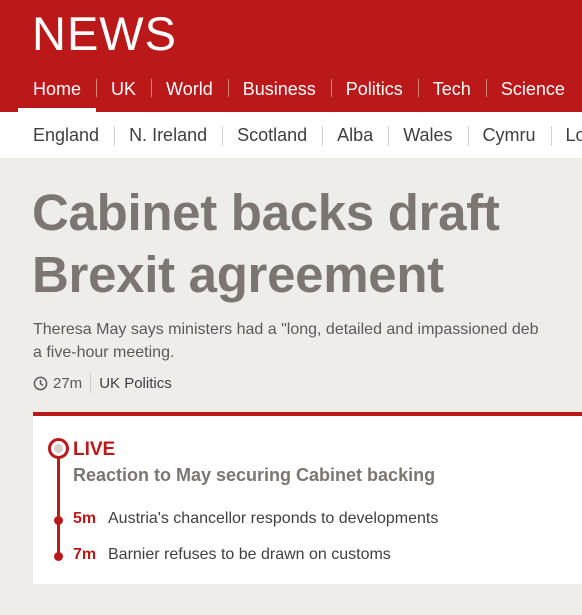  What do you see at coordinates (85, 518) in the screenshot?
I see `update-time: 5m` at bounding box center [85, 518].